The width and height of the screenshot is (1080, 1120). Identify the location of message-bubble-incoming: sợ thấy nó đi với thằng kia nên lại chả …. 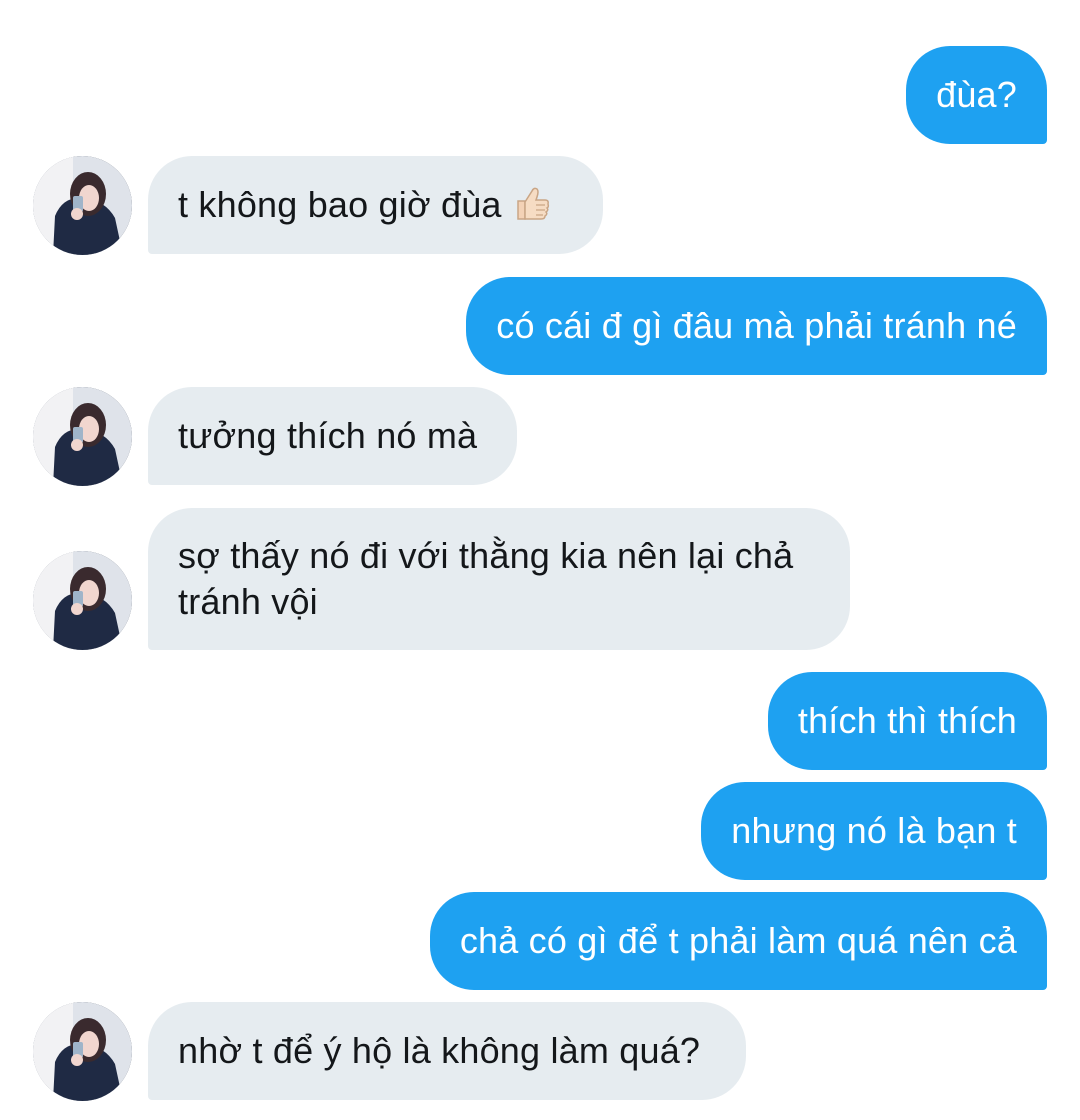
(499, 579).